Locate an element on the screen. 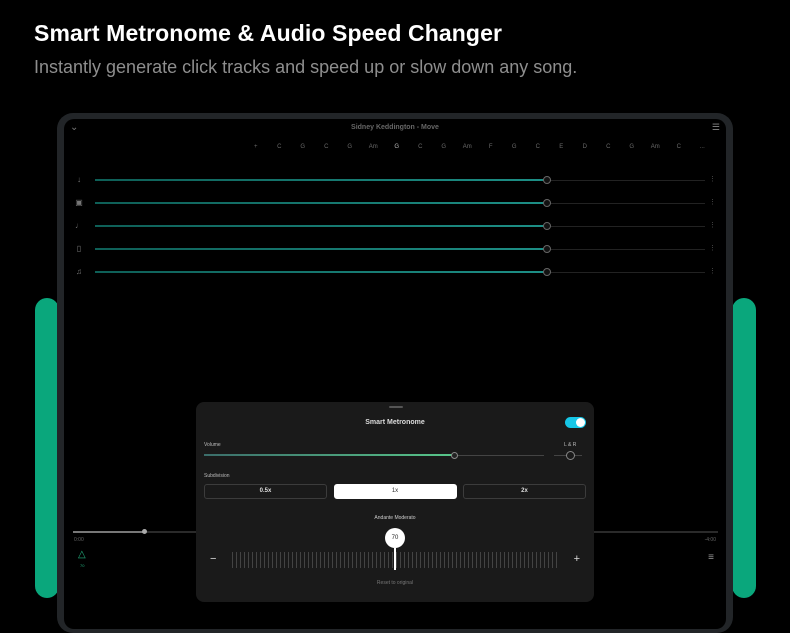 The image size is (790, 633). music-note-icon: ♫ is located at coordinates (79, 271).